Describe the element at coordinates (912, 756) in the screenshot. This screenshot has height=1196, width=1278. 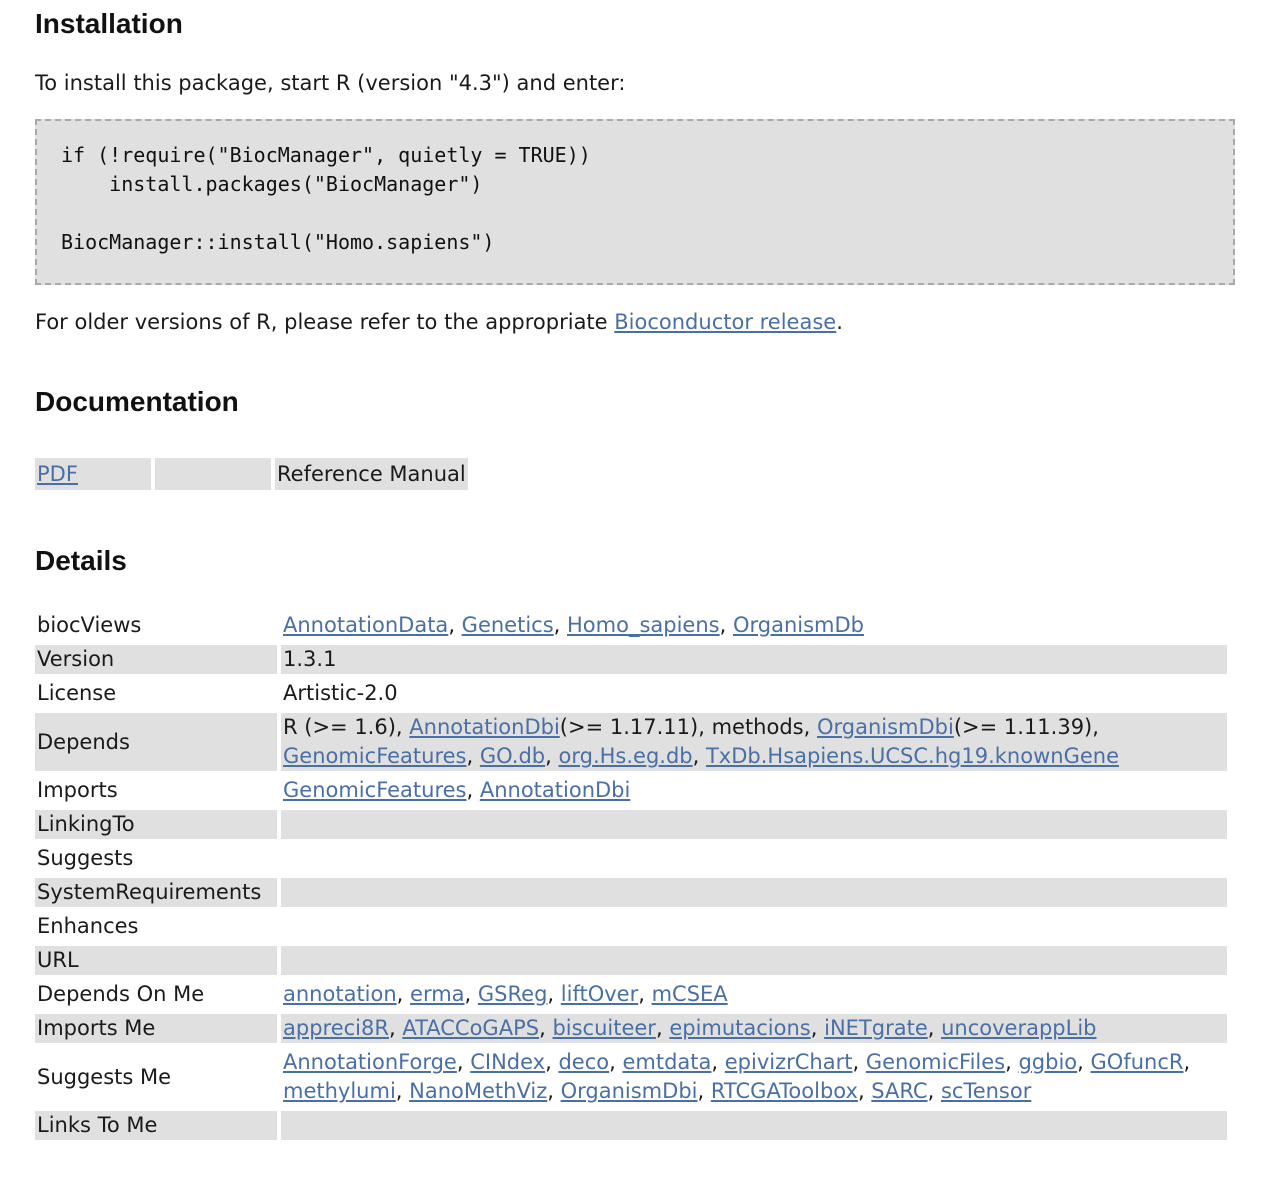
I see `package-link: TxDb.Hsapiens.UCSC.hg19.knownGene` at that location.